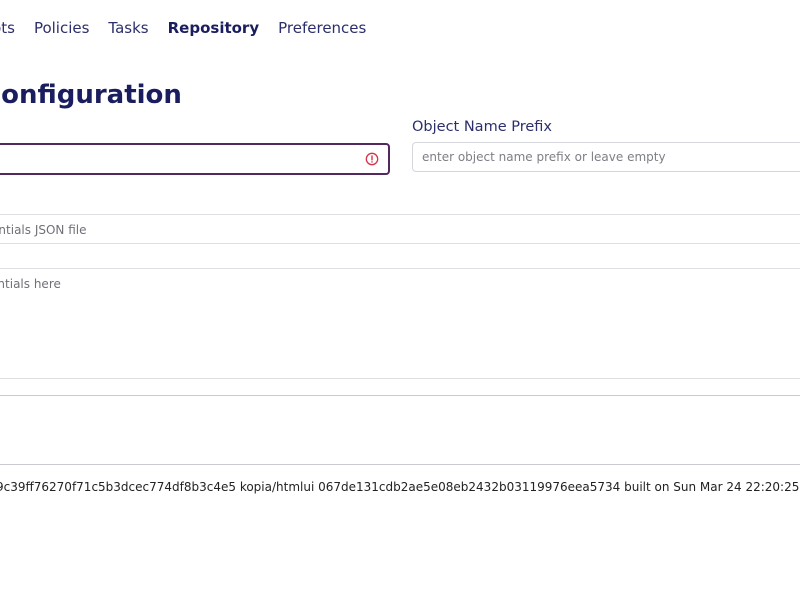 The height and width of the screenshot is (600, 800). I want to click on object-name-prefix-label: Object Name Prefix, so click(482, 127).